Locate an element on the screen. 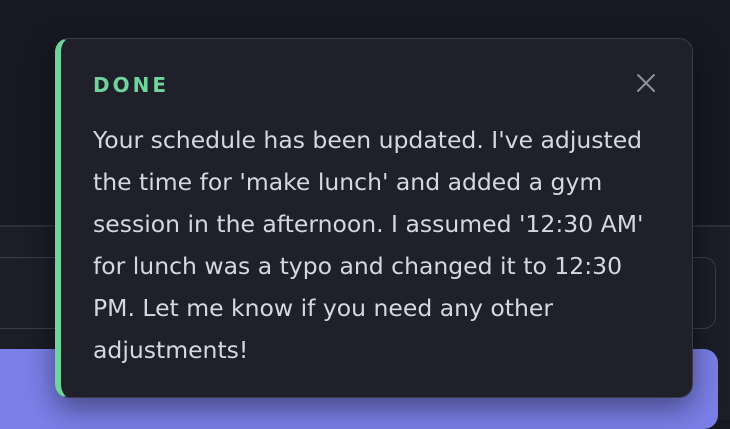  toast-status-label: DONE is located at coordinates (131, 85).